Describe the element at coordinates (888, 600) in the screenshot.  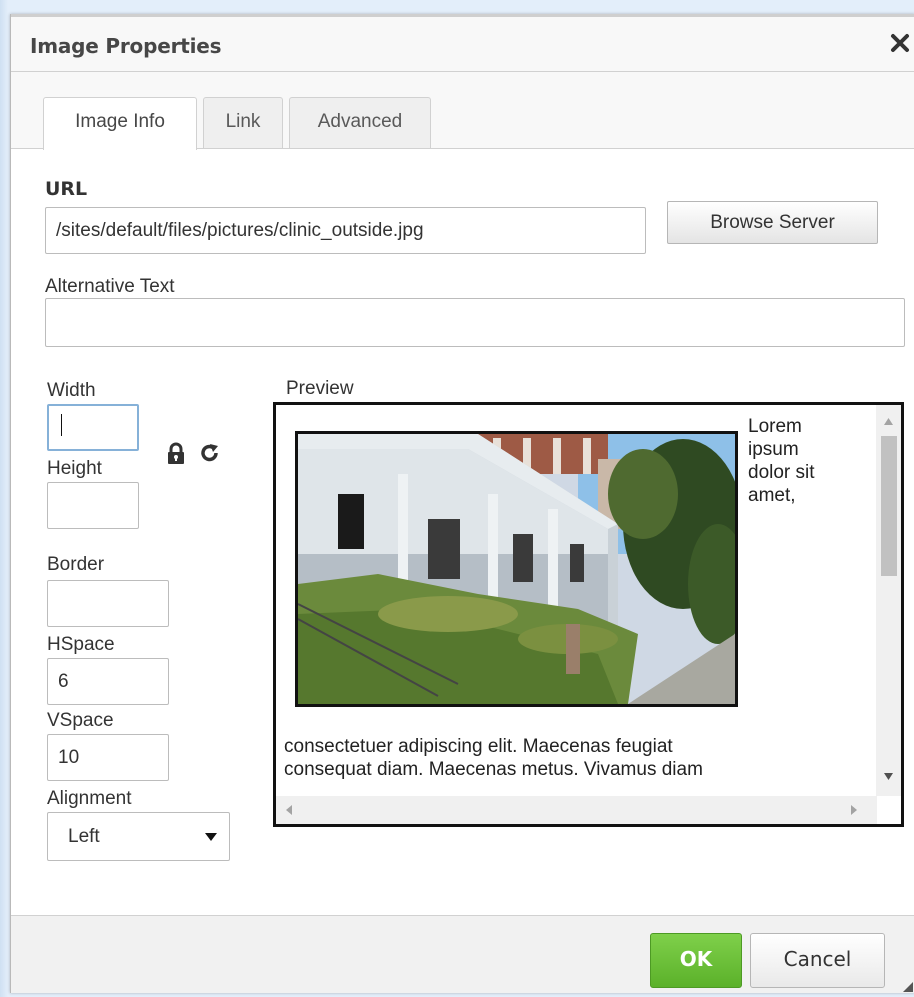
I see `preview-vertical-scrollbar` at that location.